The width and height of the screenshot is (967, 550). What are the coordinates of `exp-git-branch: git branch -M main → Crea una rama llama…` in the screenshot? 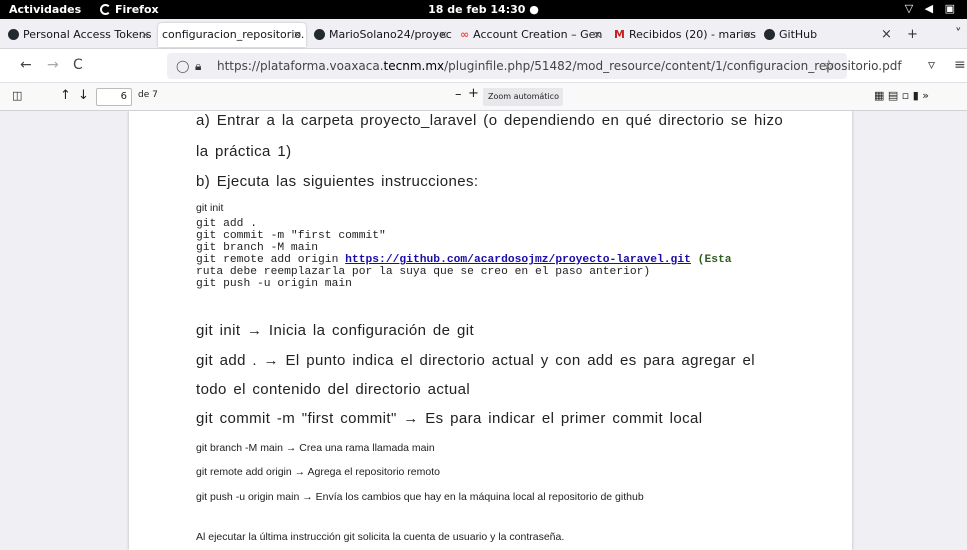 It's located at (315, 448).